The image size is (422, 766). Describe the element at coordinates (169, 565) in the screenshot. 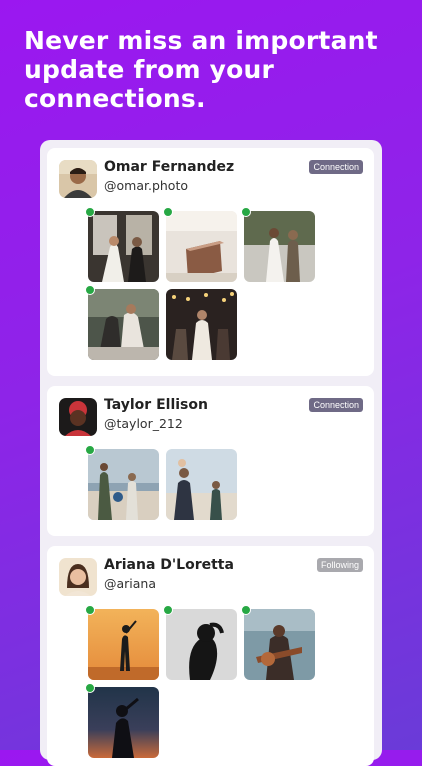

I see `user-name: Ariana D'Loretta` at that location.